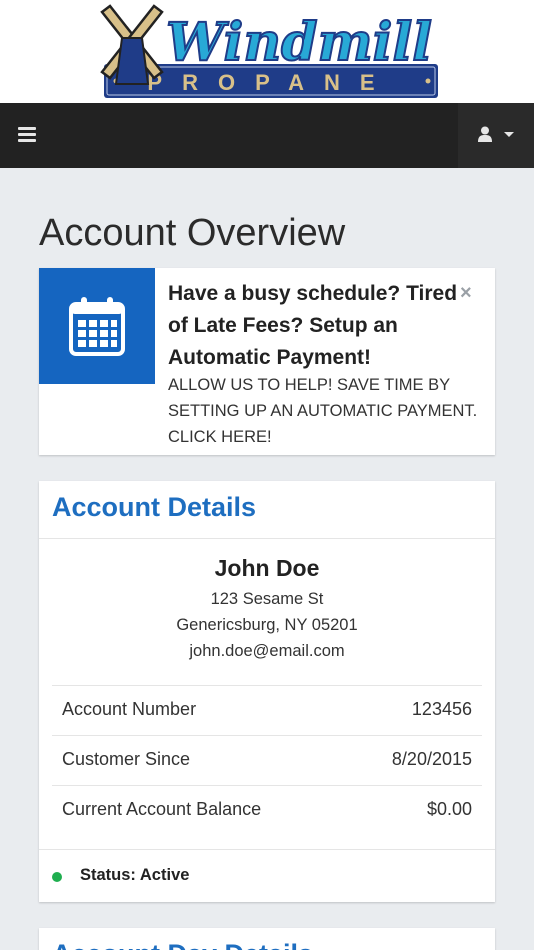 The height and width of the screenshot is (950, 534). I want to click on row-value: 8/20/2015, so click(431, 759).